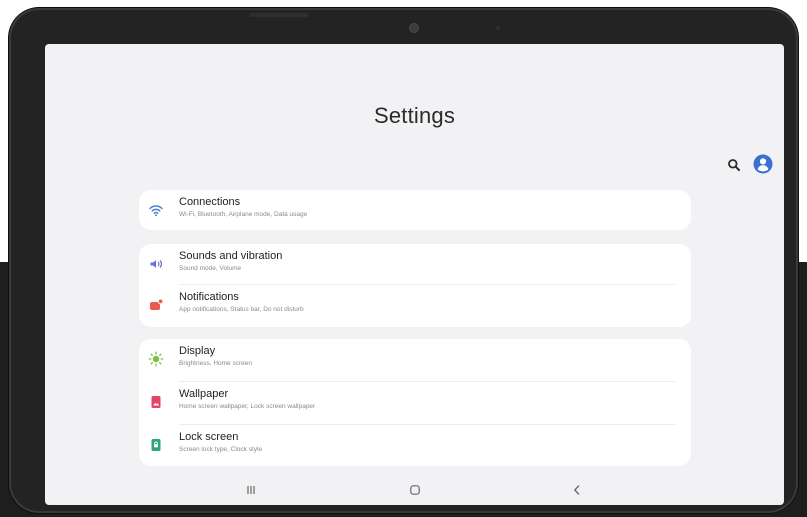  Describe the element at coordinates (221, 449) in the screenshot. I see `item-subtitle: Screen lock type, Clock style` at that location.